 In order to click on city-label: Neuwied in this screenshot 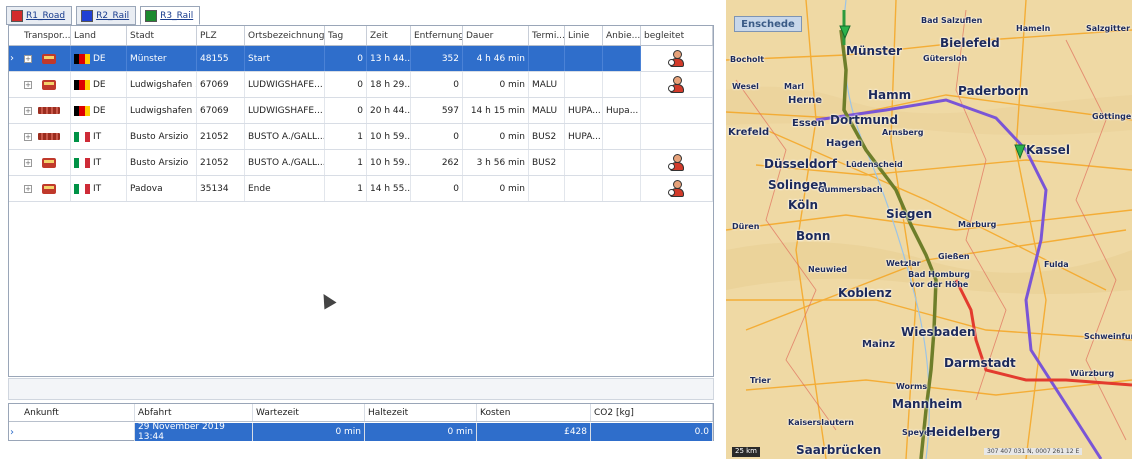, I will do `click(828, 269)`.